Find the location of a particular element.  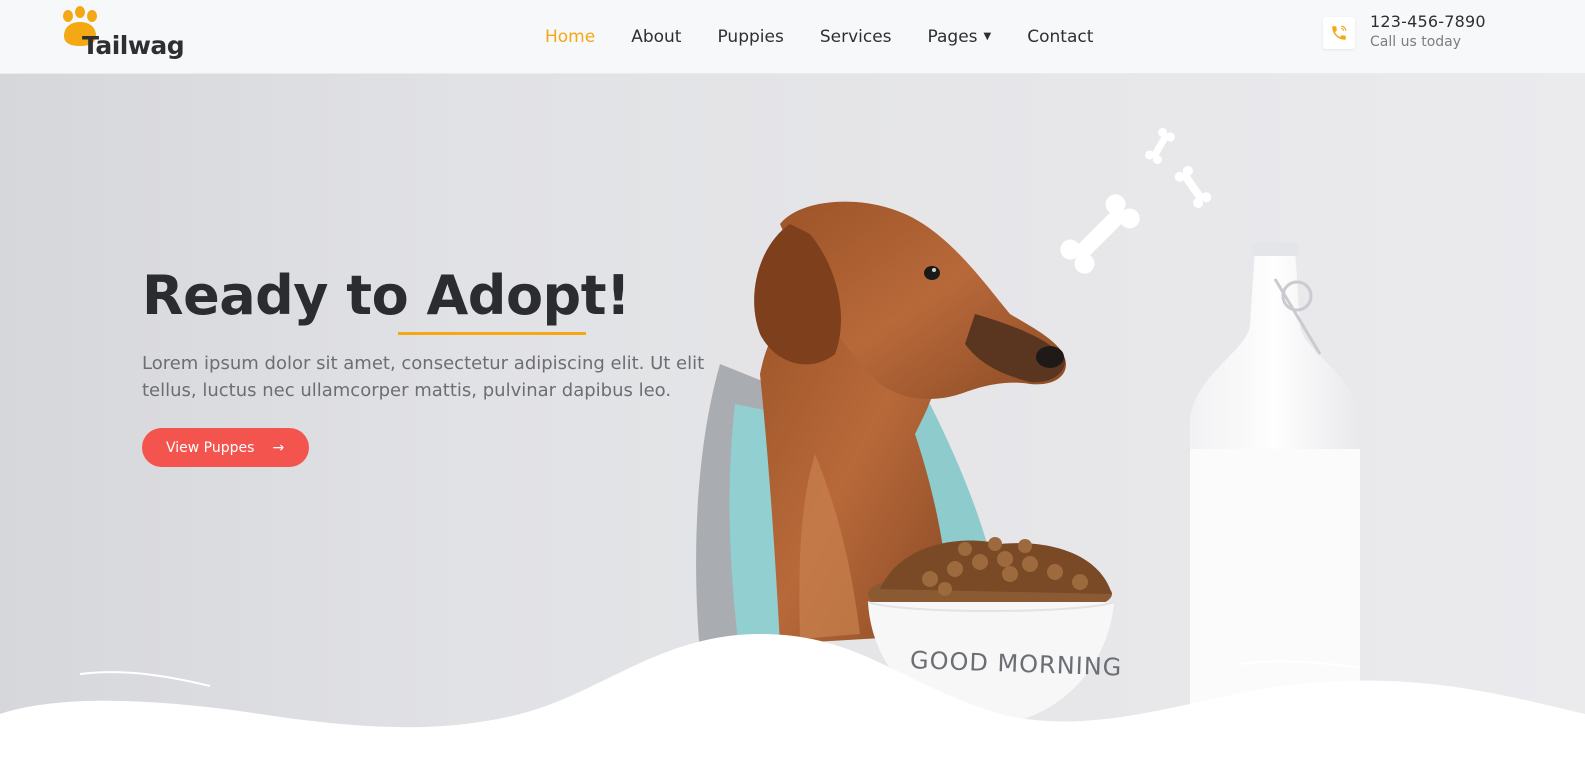

caret-down-icon: ▼ is located at coordinates (987, 36).